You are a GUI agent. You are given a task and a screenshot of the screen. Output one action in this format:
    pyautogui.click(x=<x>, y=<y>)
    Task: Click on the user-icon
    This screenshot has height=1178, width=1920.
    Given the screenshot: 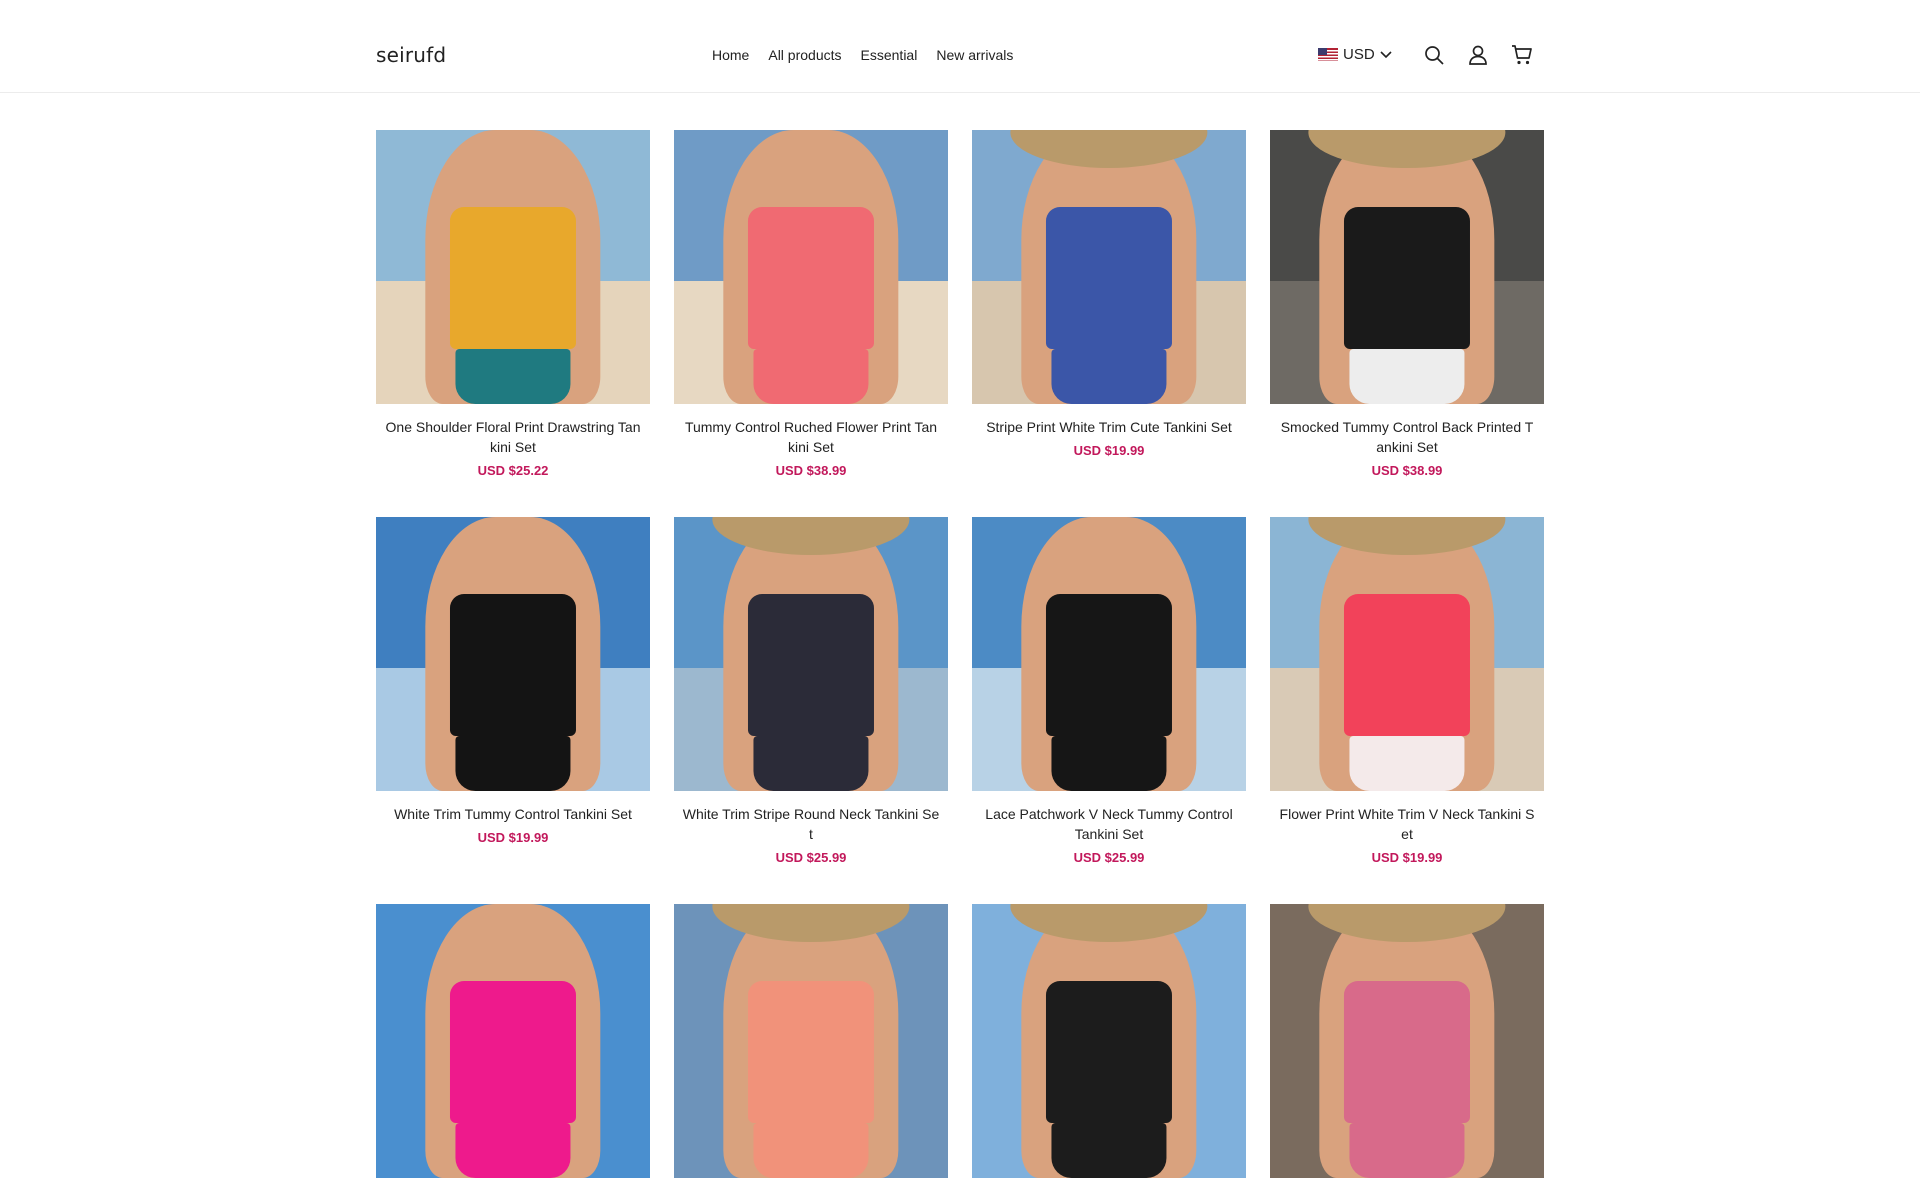 What is the action you would take?
    pyautogui.click(x=1478, y=55)
    